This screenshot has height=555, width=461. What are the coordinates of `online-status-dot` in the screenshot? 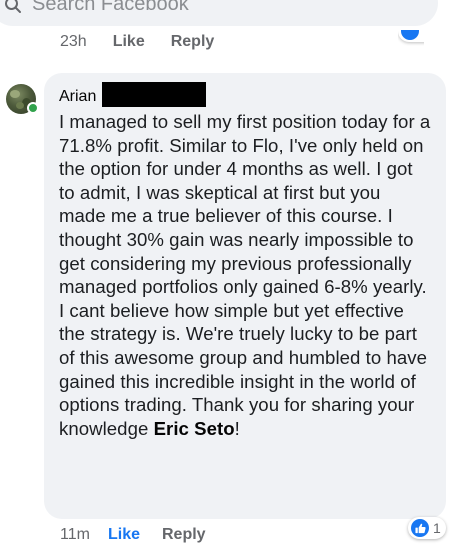 It's located at (33, 108).